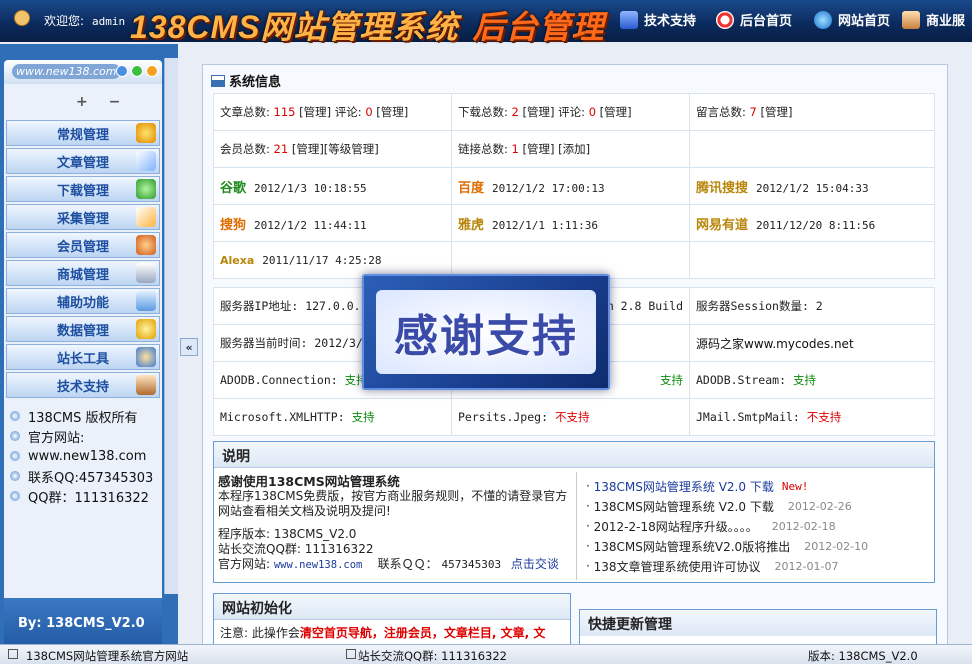 This screenshot has width=972, height=664. I want to click on program-version: 程序版本: 138CMS_V2.0, so click(287, 534).